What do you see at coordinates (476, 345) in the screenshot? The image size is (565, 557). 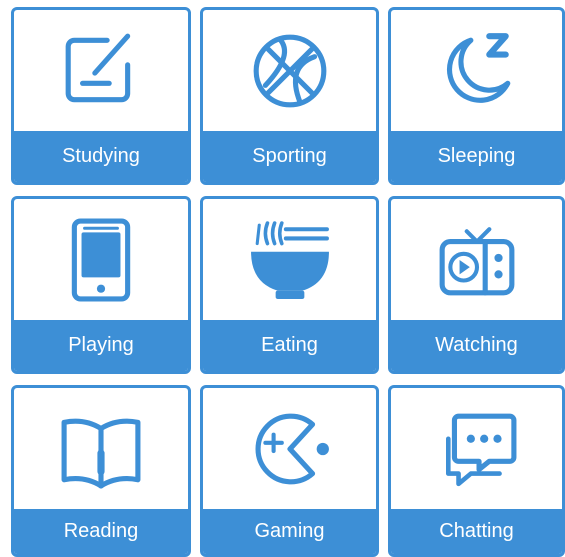 I see `tile-label: Watching` at bounding box center [476, 345].